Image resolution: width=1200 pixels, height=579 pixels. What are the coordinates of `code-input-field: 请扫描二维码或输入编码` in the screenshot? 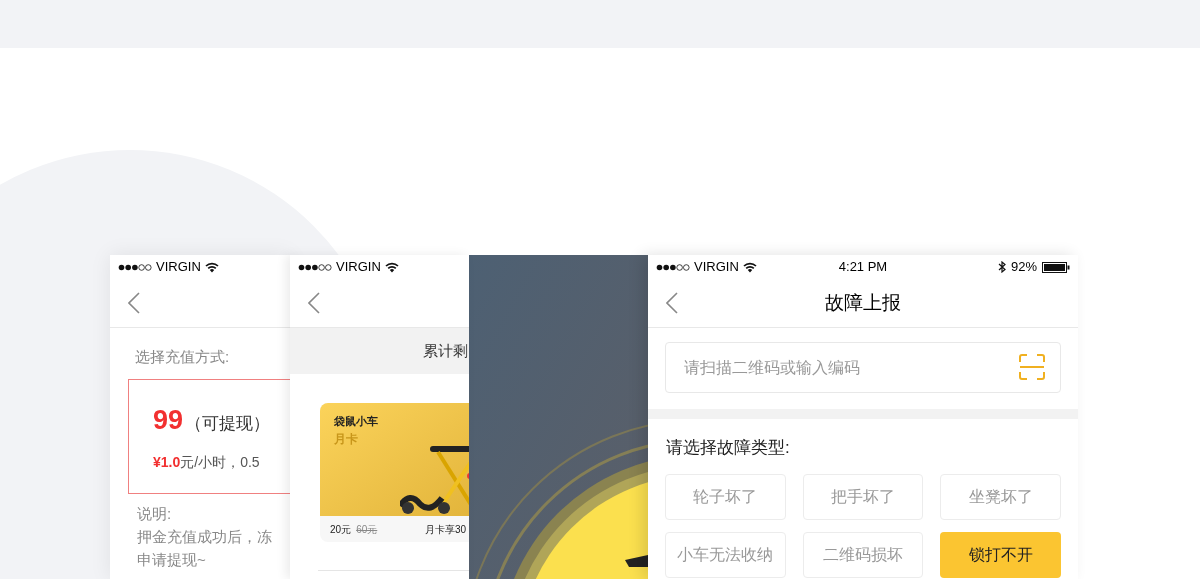 It's located at (863, 367).